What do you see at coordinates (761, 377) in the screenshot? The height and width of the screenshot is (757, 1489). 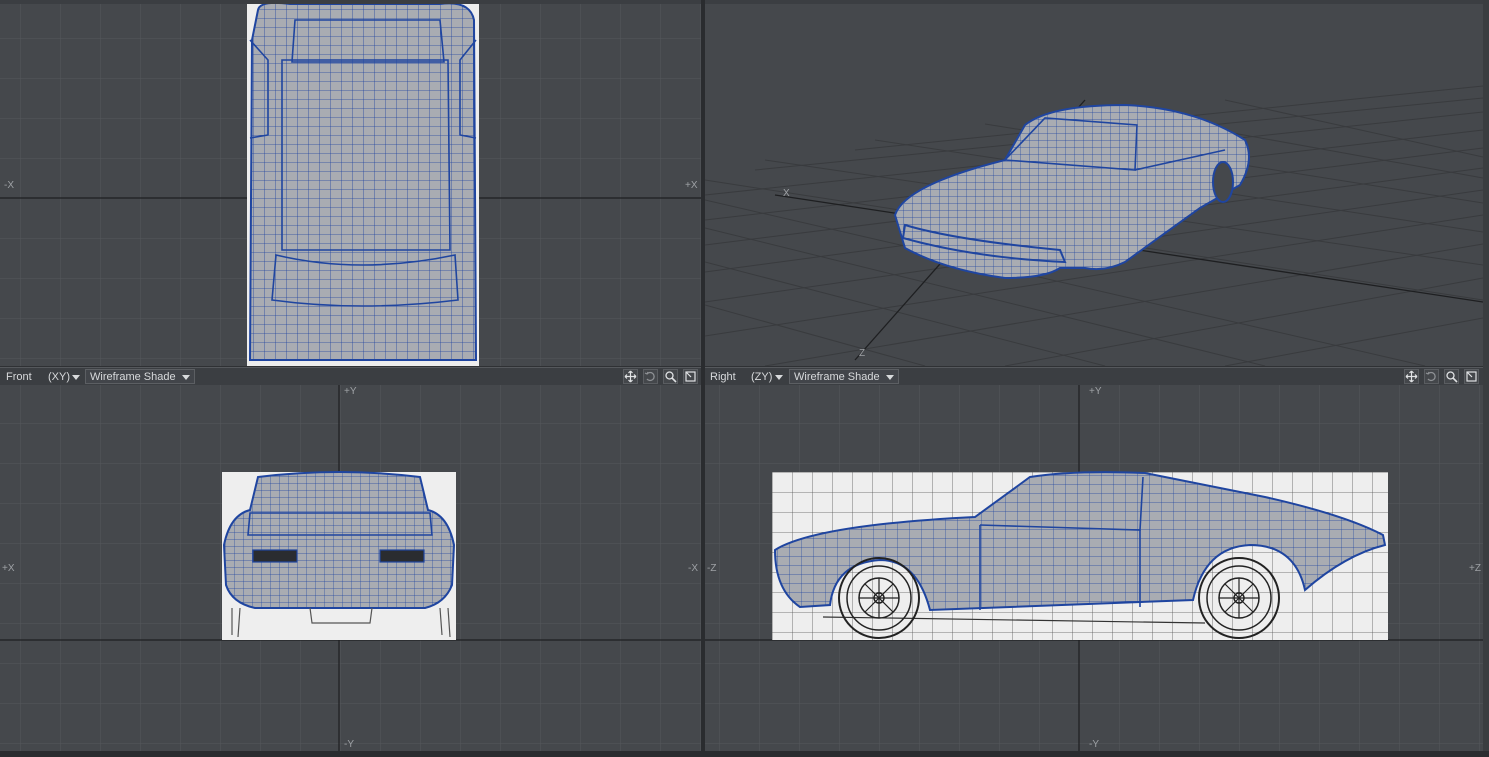 I see `view-axes-label: (ZY)` at bounding box center [761, 377].